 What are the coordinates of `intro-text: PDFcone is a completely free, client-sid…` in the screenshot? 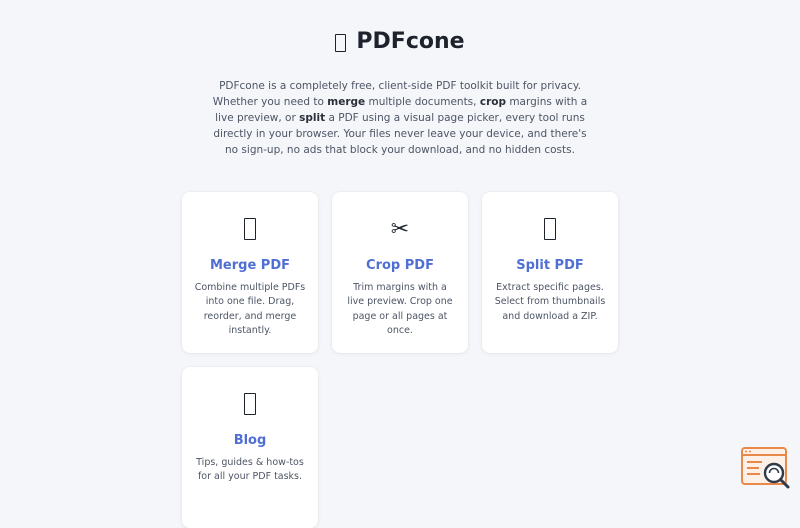 It's located at (400, 118).